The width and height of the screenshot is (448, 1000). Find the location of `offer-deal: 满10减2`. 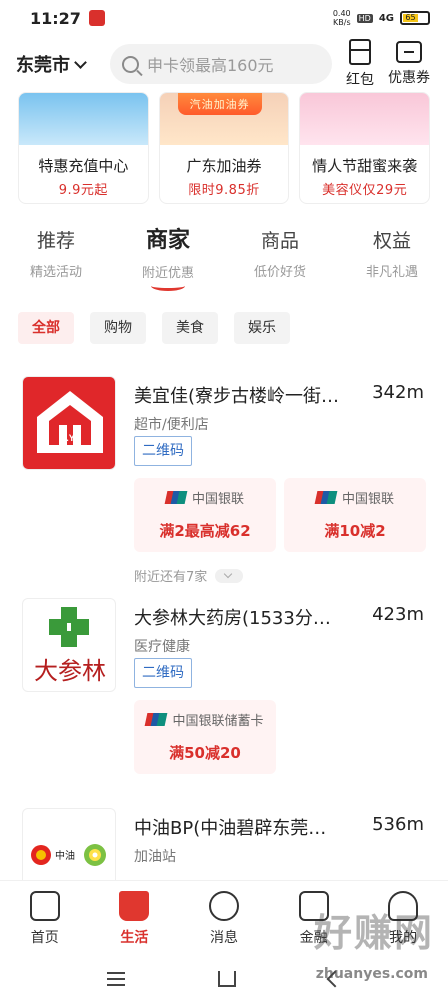

offer-deal: 满10减2 is located at coordinates (355, 531).